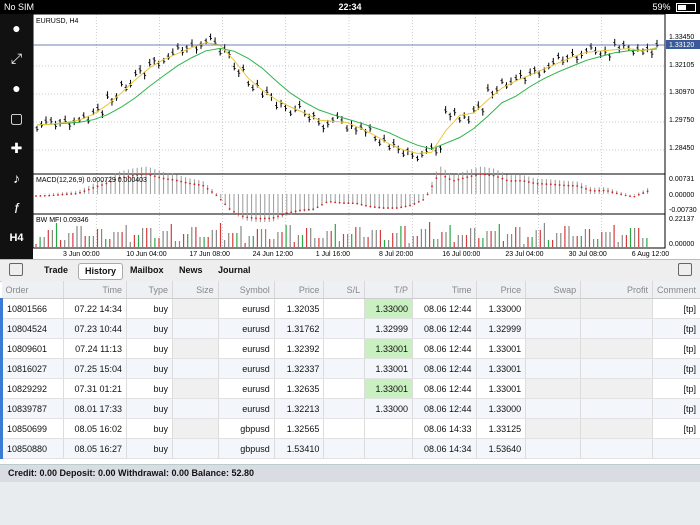 This screenshot has height=525, width=700. I want to click on timeframe-button: H4, so click(16, 238).